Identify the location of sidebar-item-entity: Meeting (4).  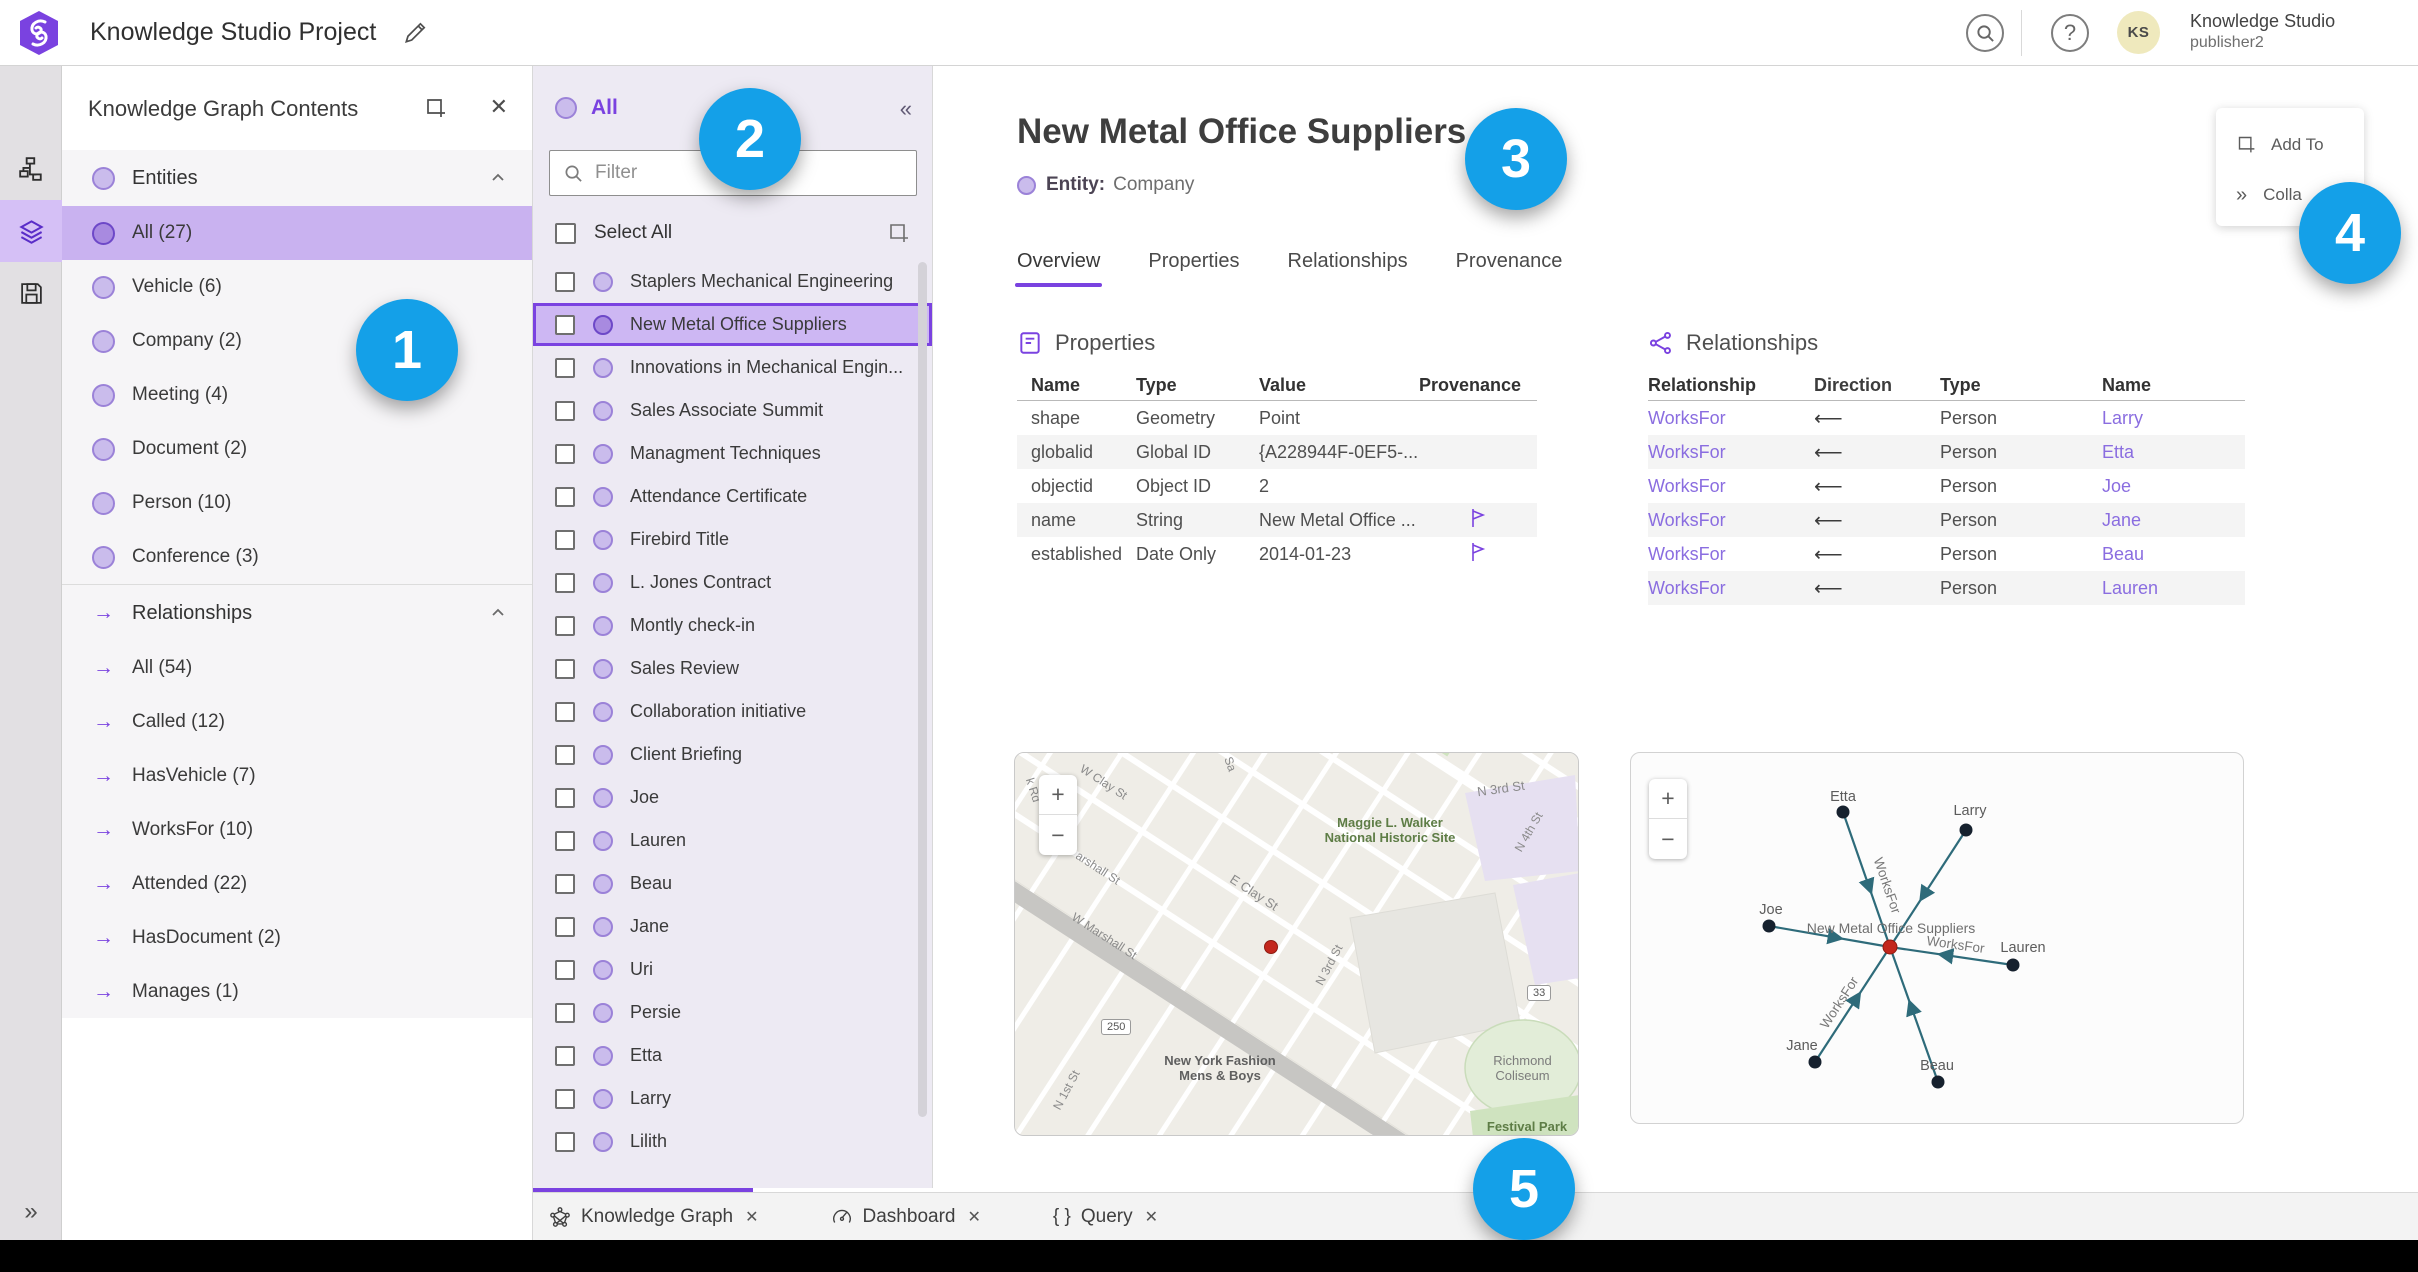
(297, 395).